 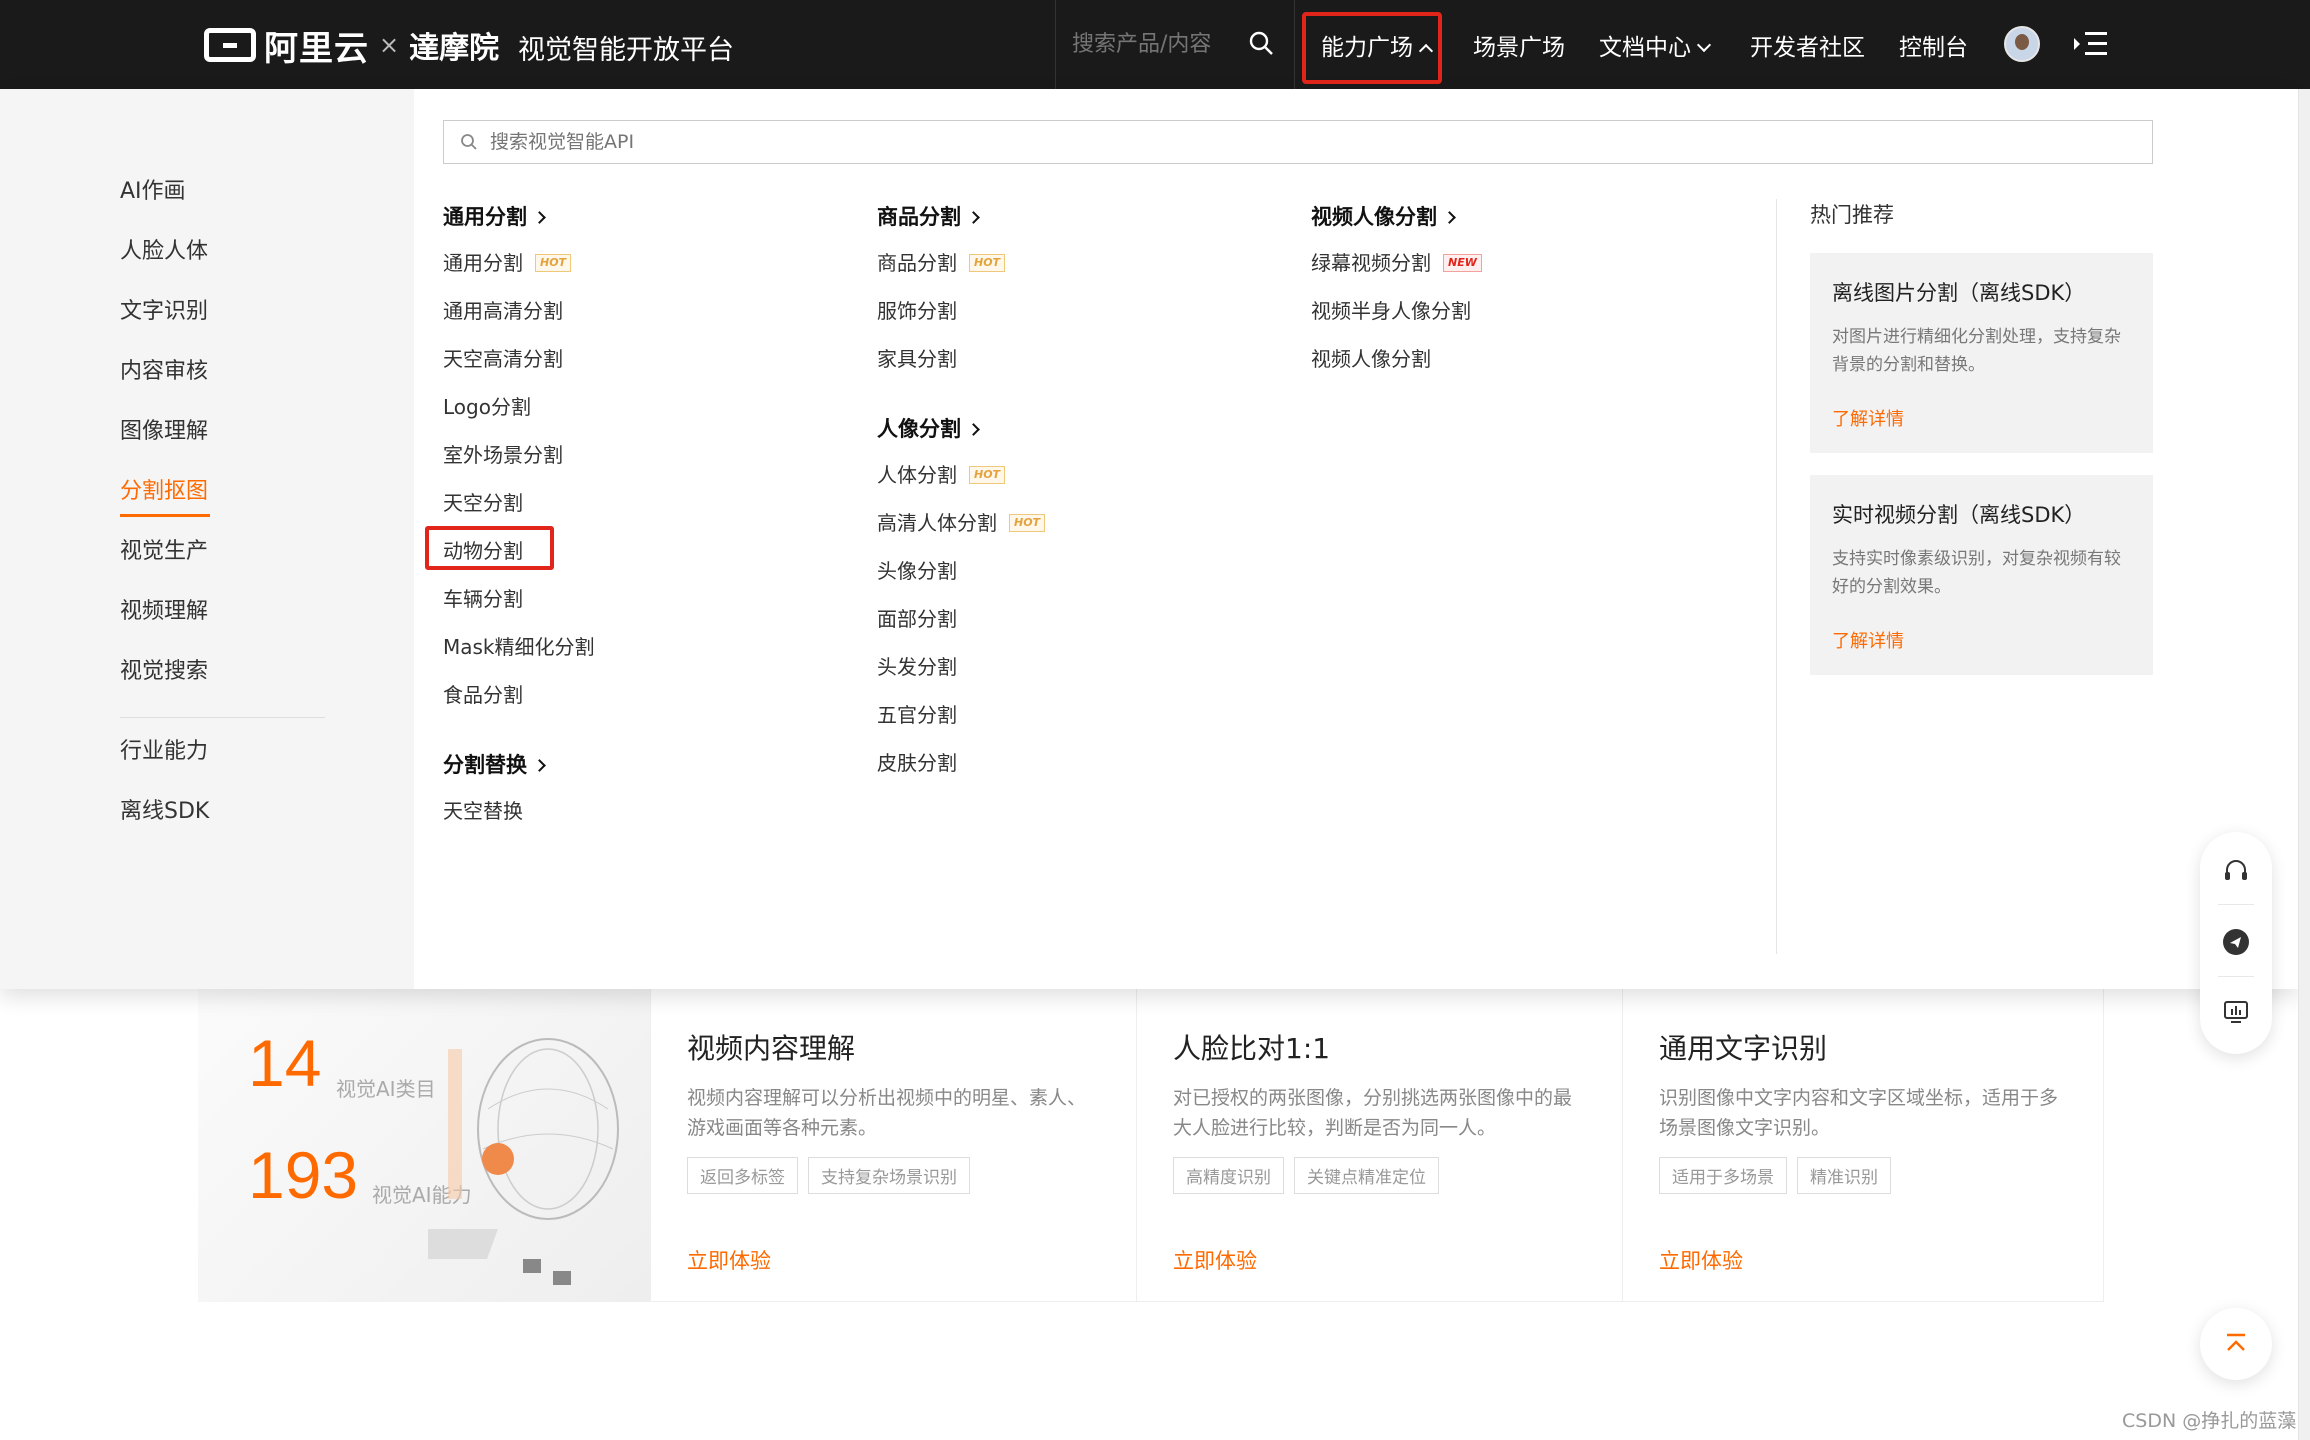 I want to click on api-link: 车辆分割, so click(x=483, y=597).